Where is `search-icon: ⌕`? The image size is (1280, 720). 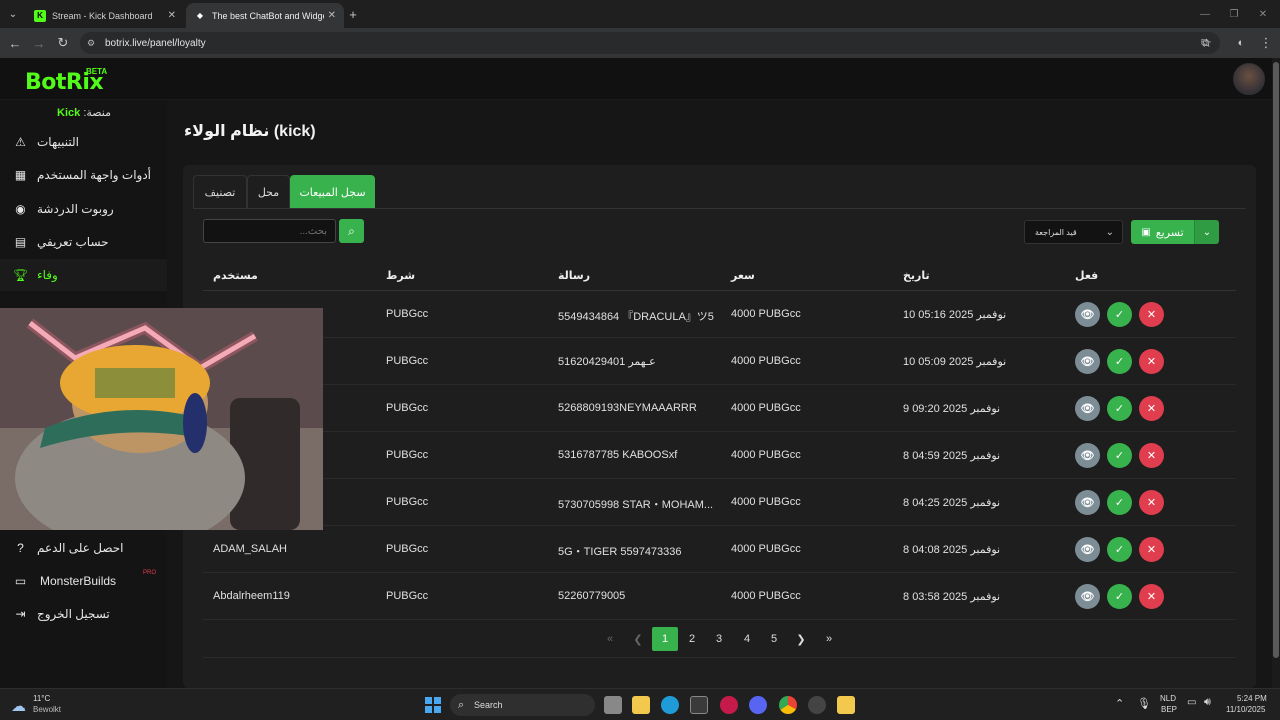 search-icon: ⌕ is located at coordinates (351, 230).